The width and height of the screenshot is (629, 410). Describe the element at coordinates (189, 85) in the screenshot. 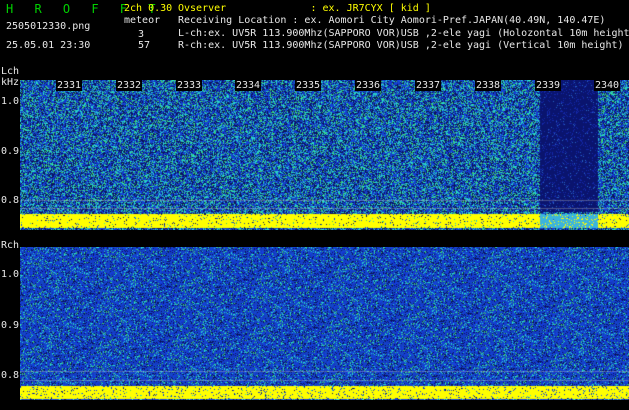

I see `lch-xtick: 2333` at that location.